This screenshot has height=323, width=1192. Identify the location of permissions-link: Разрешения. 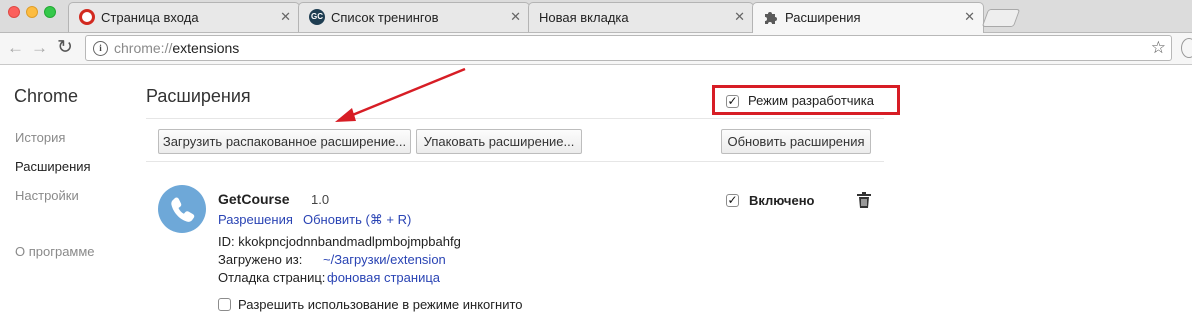
(255, 219).